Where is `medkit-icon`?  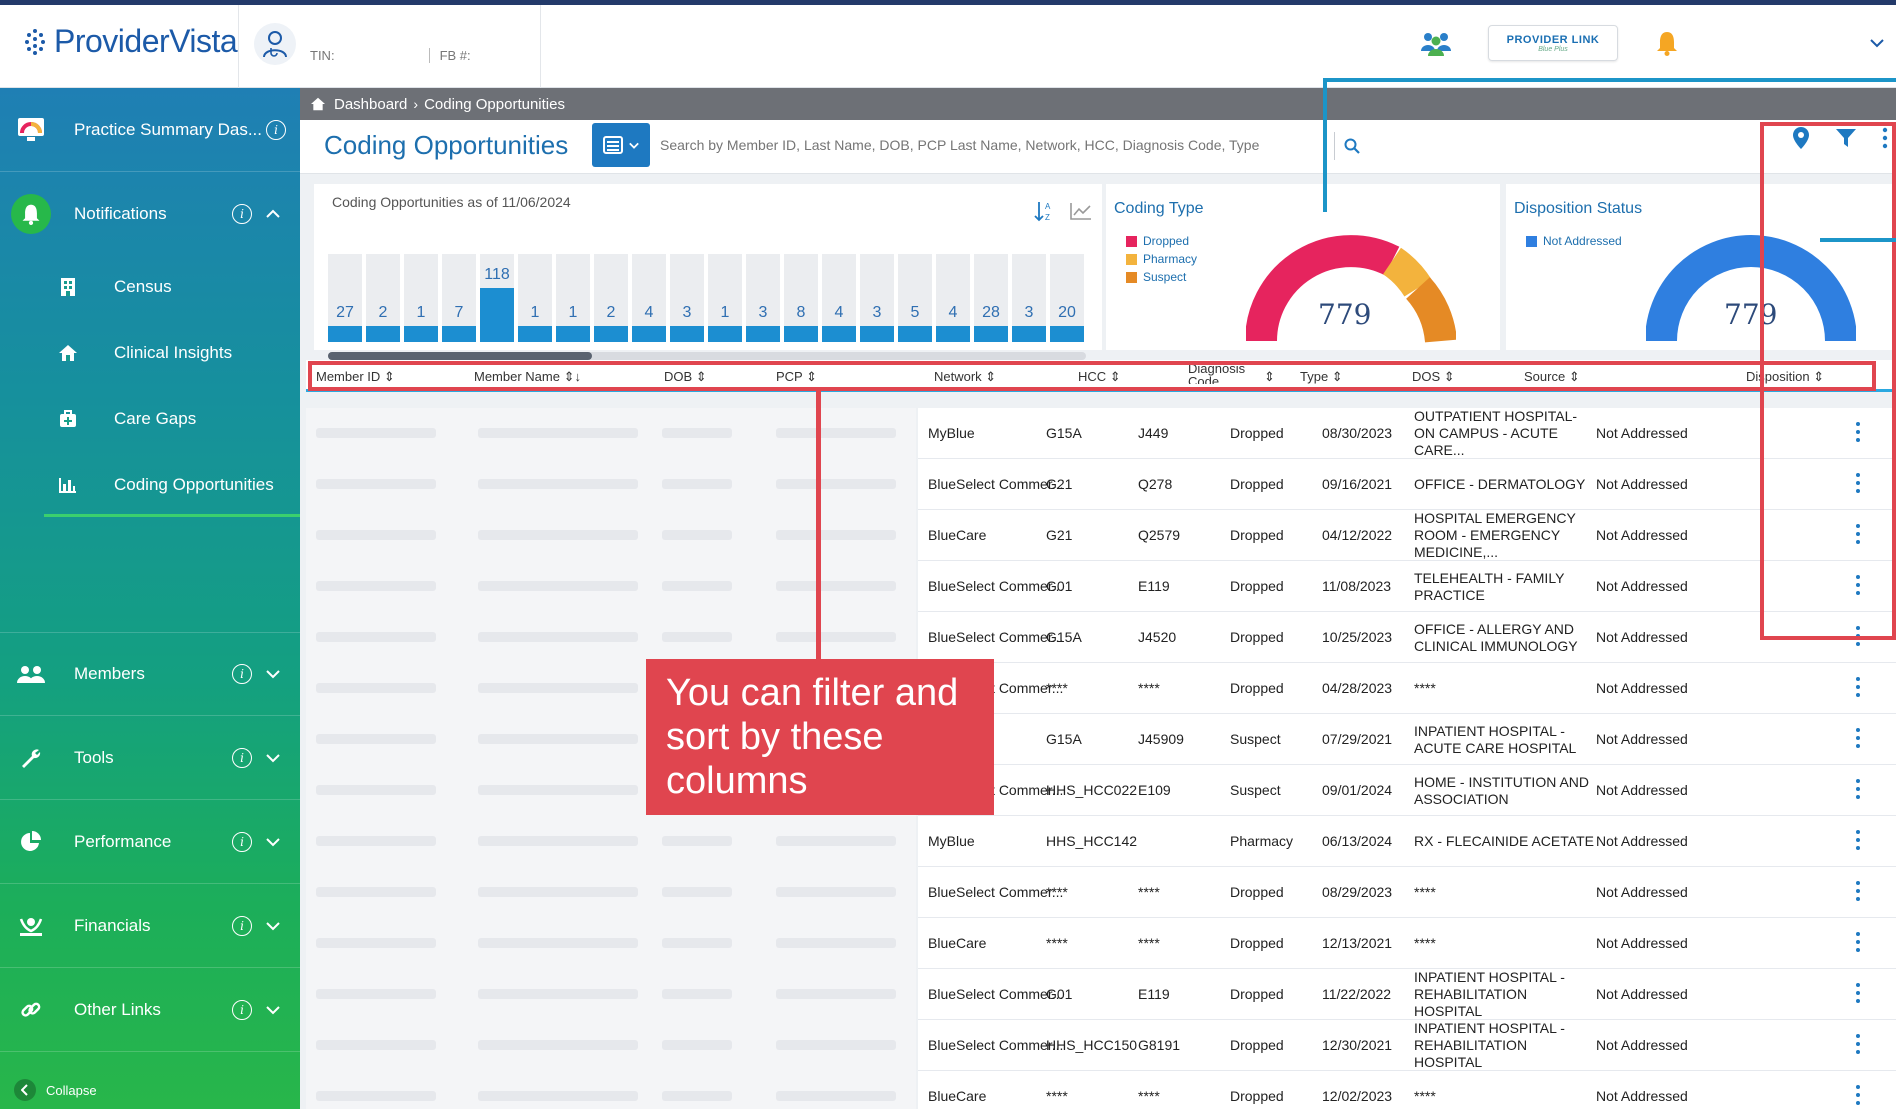
medkit-icon is located at coordinates (68, 419).